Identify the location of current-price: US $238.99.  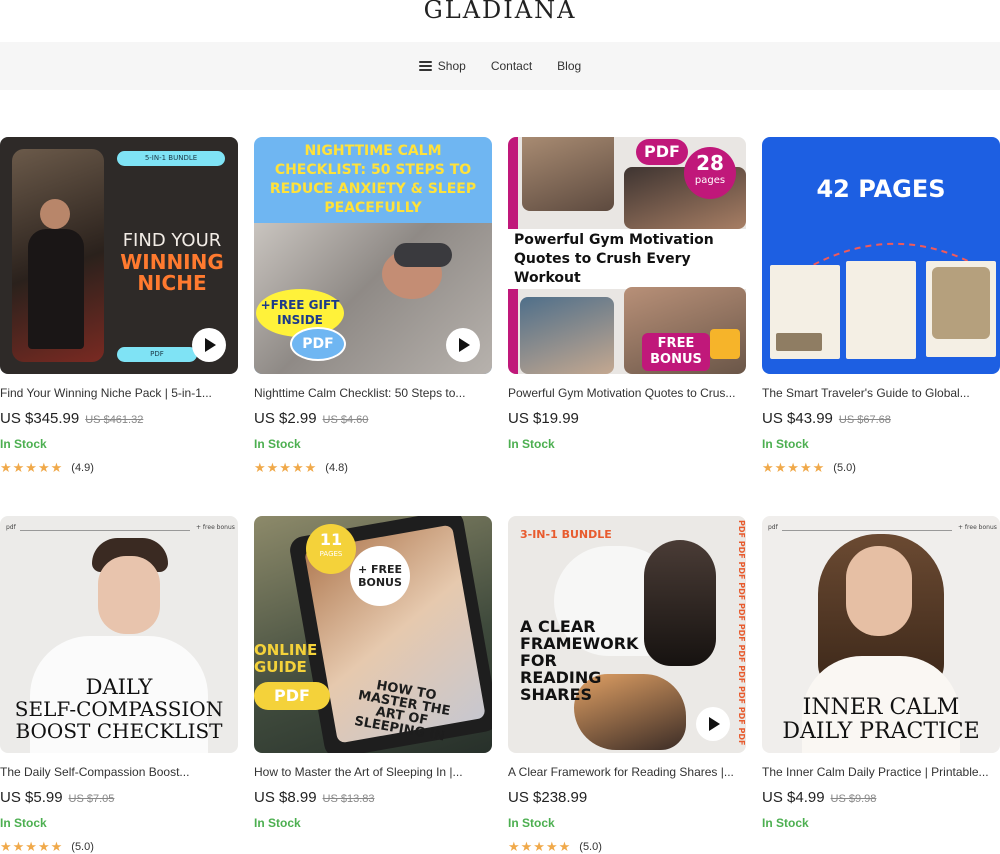
(548, 797).